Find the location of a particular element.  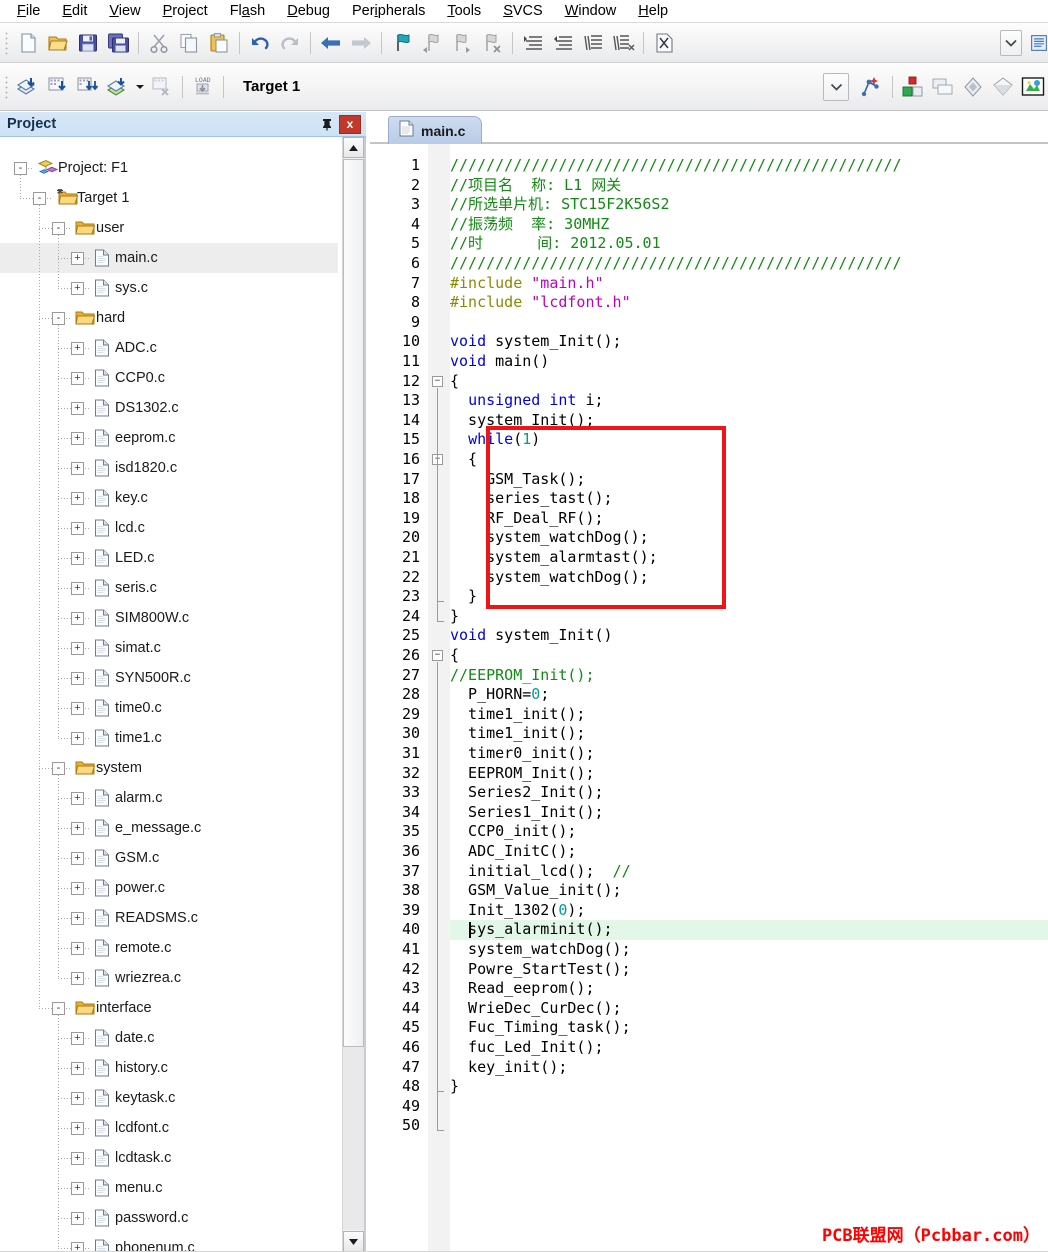

open-file-icon is located at coordinates (58, 43).